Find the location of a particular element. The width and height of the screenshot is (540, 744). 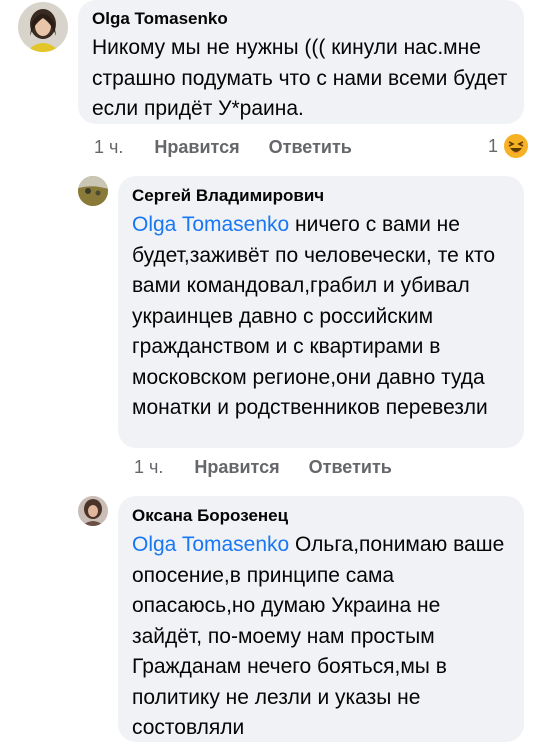

reaction-count: 1 is located at coordinates (493, 145).